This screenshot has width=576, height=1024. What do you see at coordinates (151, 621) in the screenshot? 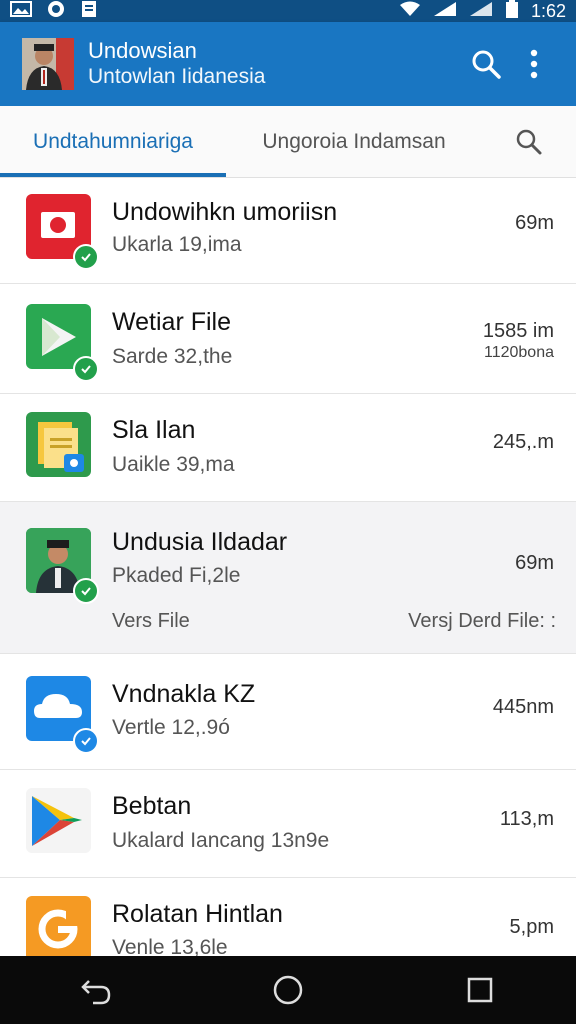
I see `version-file-label: Vers File` at bounding box center [151, 621].